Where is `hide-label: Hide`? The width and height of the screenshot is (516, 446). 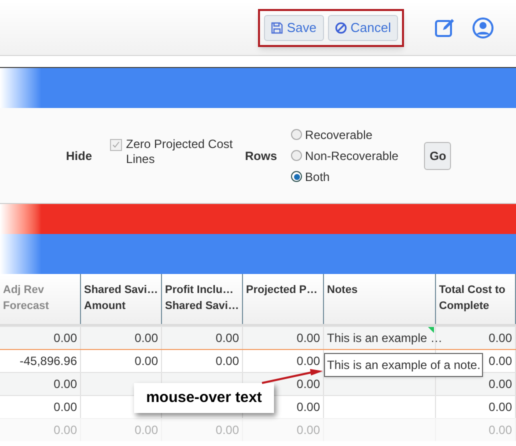
hide-label: Hide is located at coordinates (79, 156).